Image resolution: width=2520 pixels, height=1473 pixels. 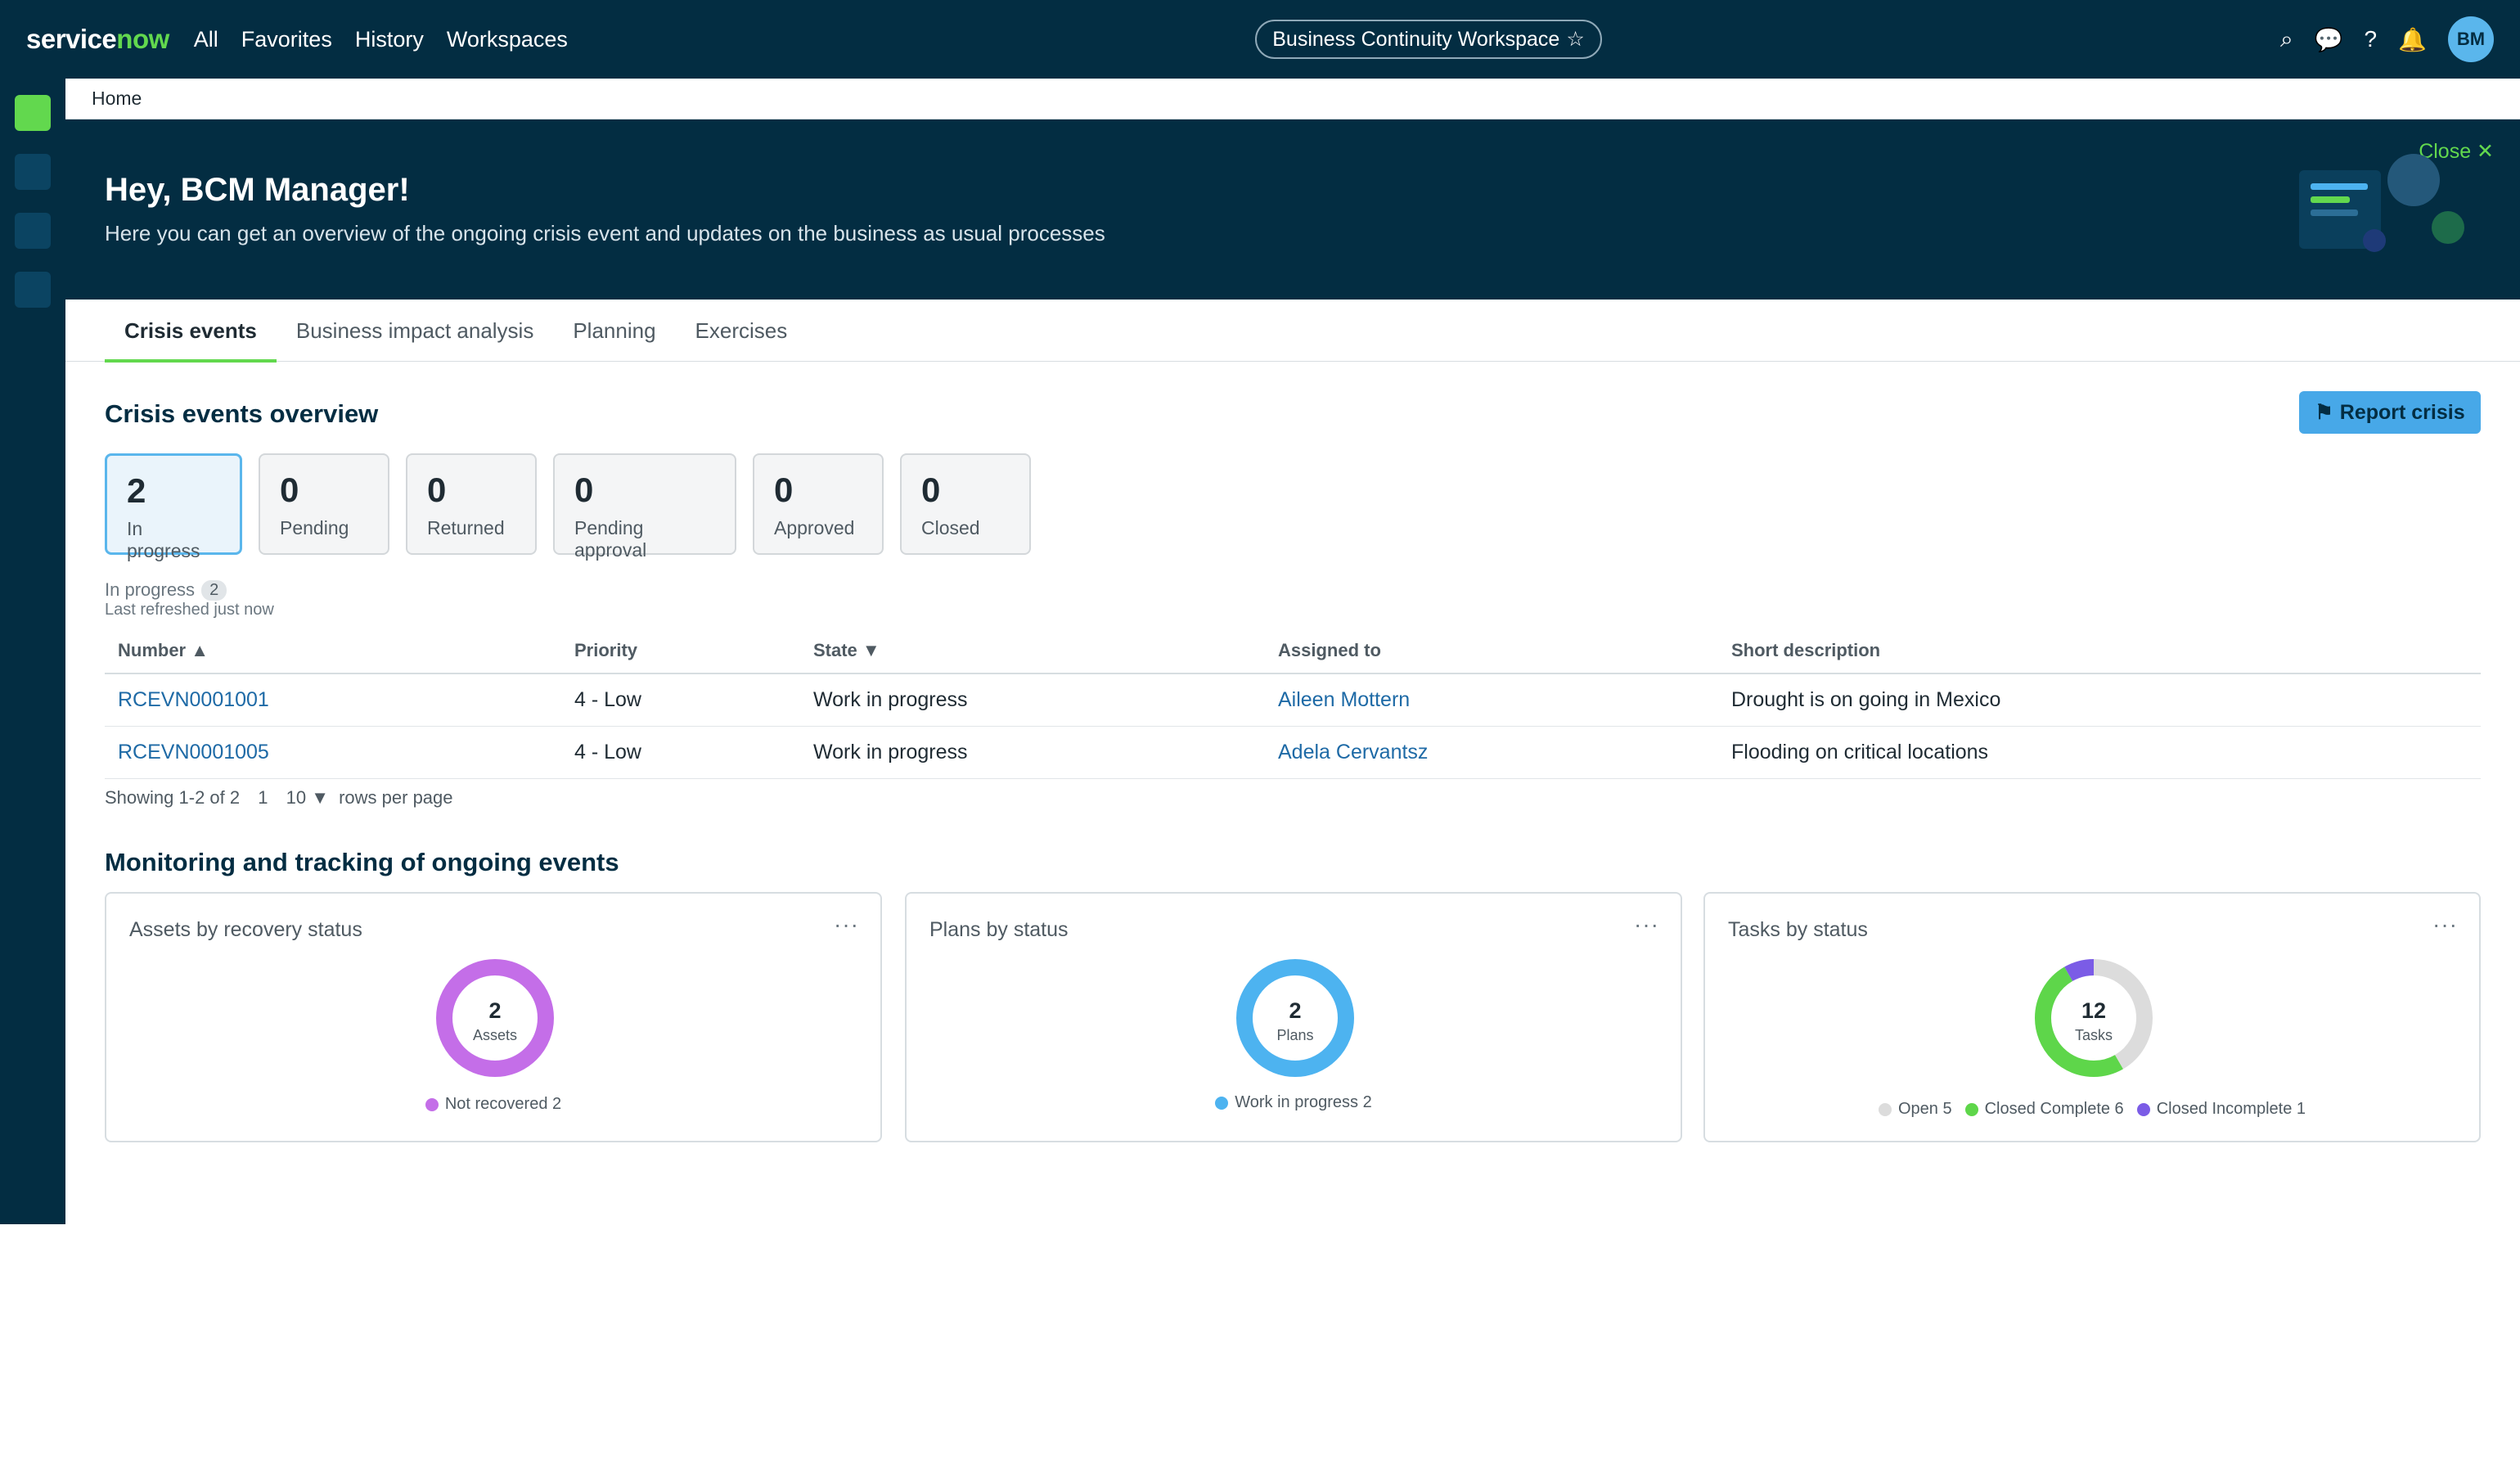 What do you see at coordinates (164, 539) in the screenshot?
I see `card-label: In progress` at bounding box center [164, 539].